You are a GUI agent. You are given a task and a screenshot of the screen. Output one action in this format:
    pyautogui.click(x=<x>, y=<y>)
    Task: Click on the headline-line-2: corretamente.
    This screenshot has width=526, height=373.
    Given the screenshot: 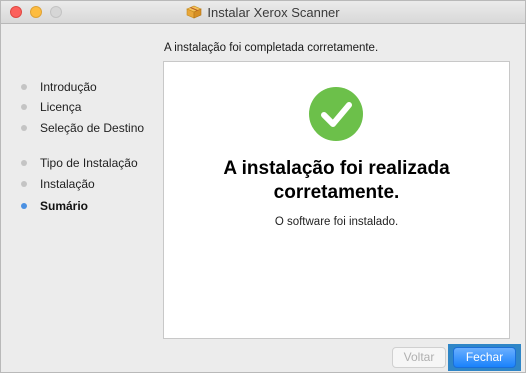 What is the action you would take?
    pyautogui.click(x=336, y=192)
    